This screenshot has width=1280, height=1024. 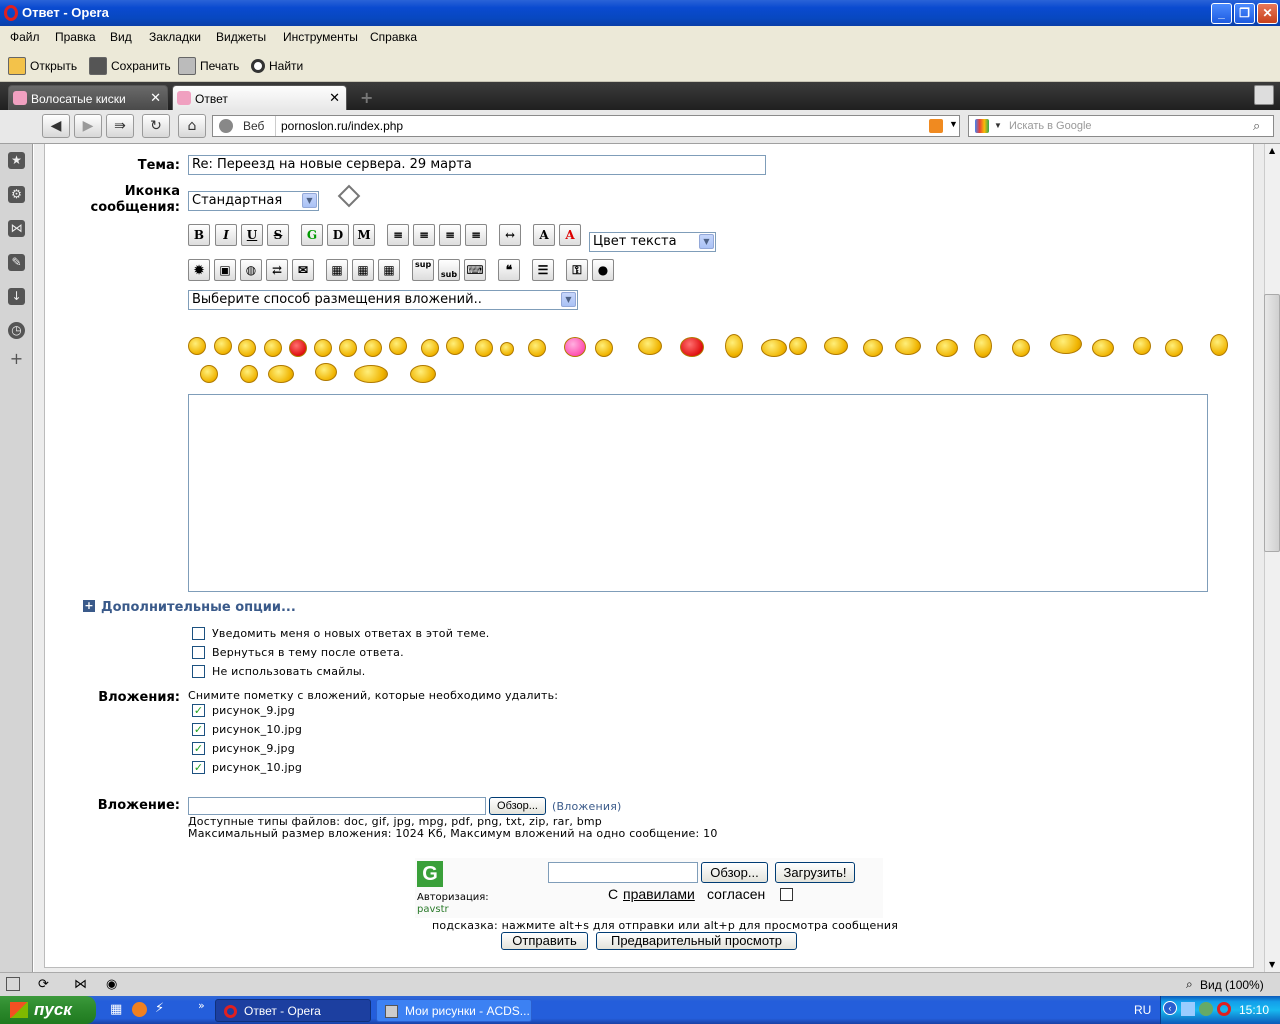 I want to click on maximize-button: ❐, so click(x=1244, y=13).